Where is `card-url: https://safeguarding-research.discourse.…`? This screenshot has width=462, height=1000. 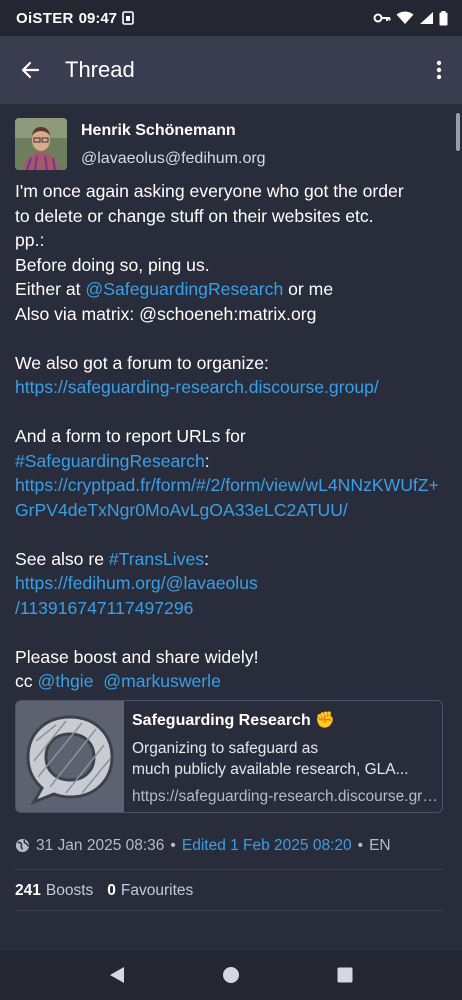
card-url: https://safeguarding-research.discourse.… is located at coordinates (285, 796).